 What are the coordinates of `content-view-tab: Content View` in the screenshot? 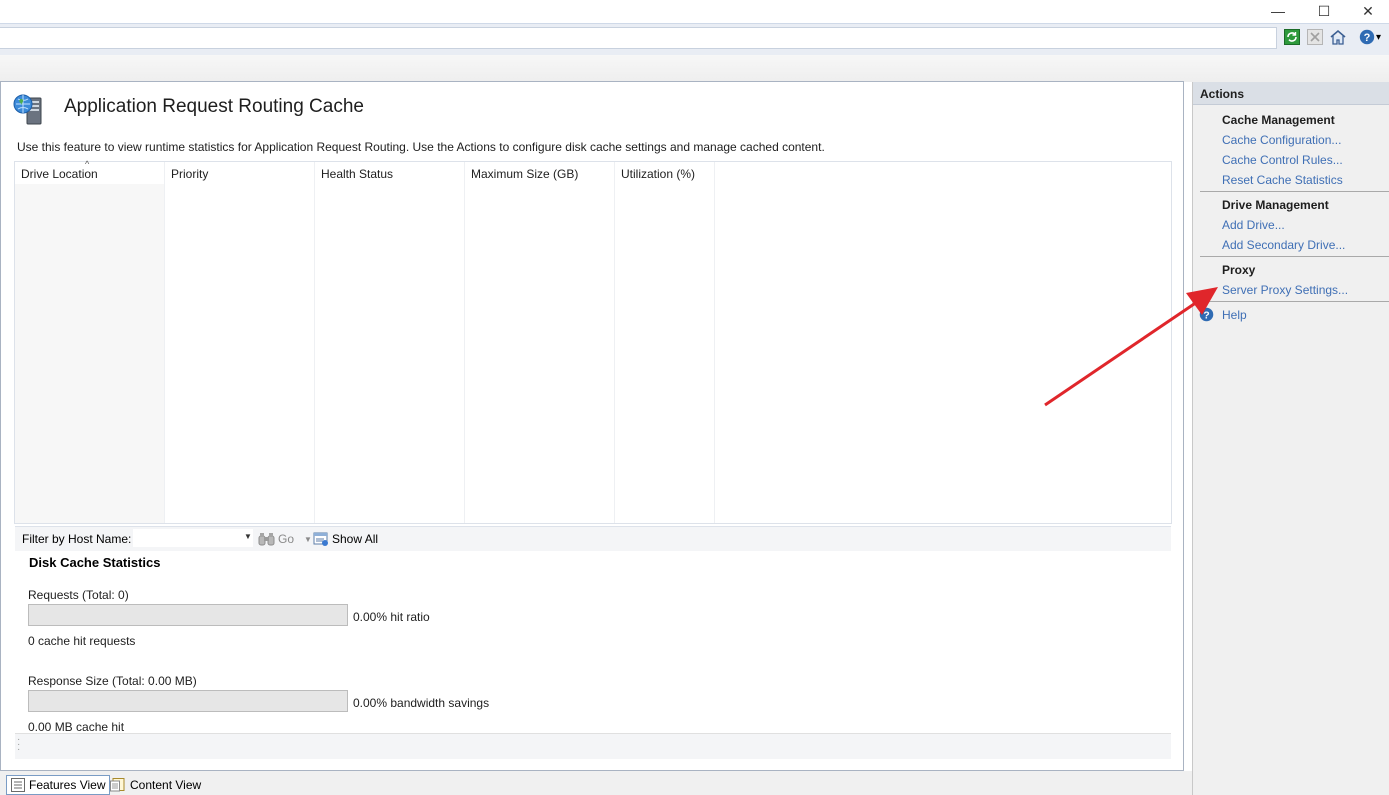 It's located at (155, 785).